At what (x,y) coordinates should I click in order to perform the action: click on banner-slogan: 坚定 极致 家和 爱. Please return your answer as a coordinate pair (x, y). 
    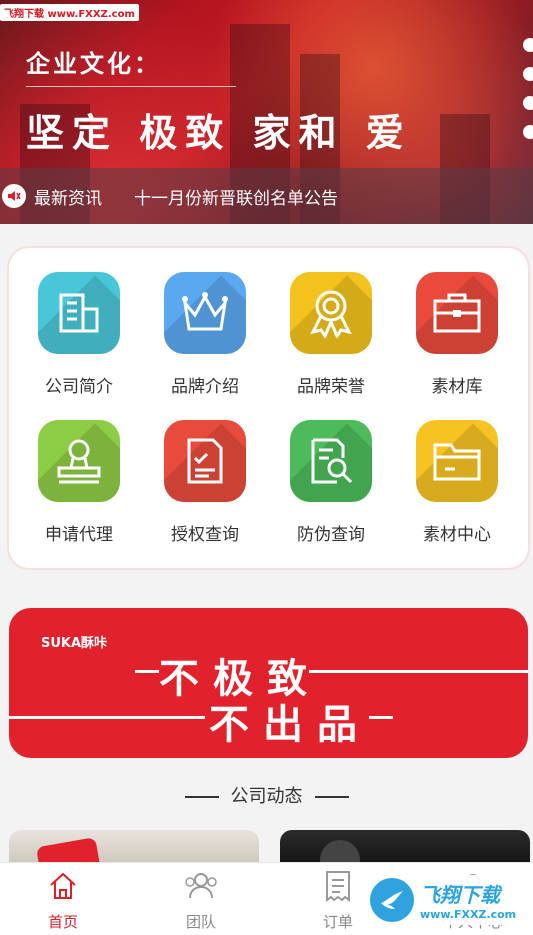
    Looking at the image, I should click on (219, 132).